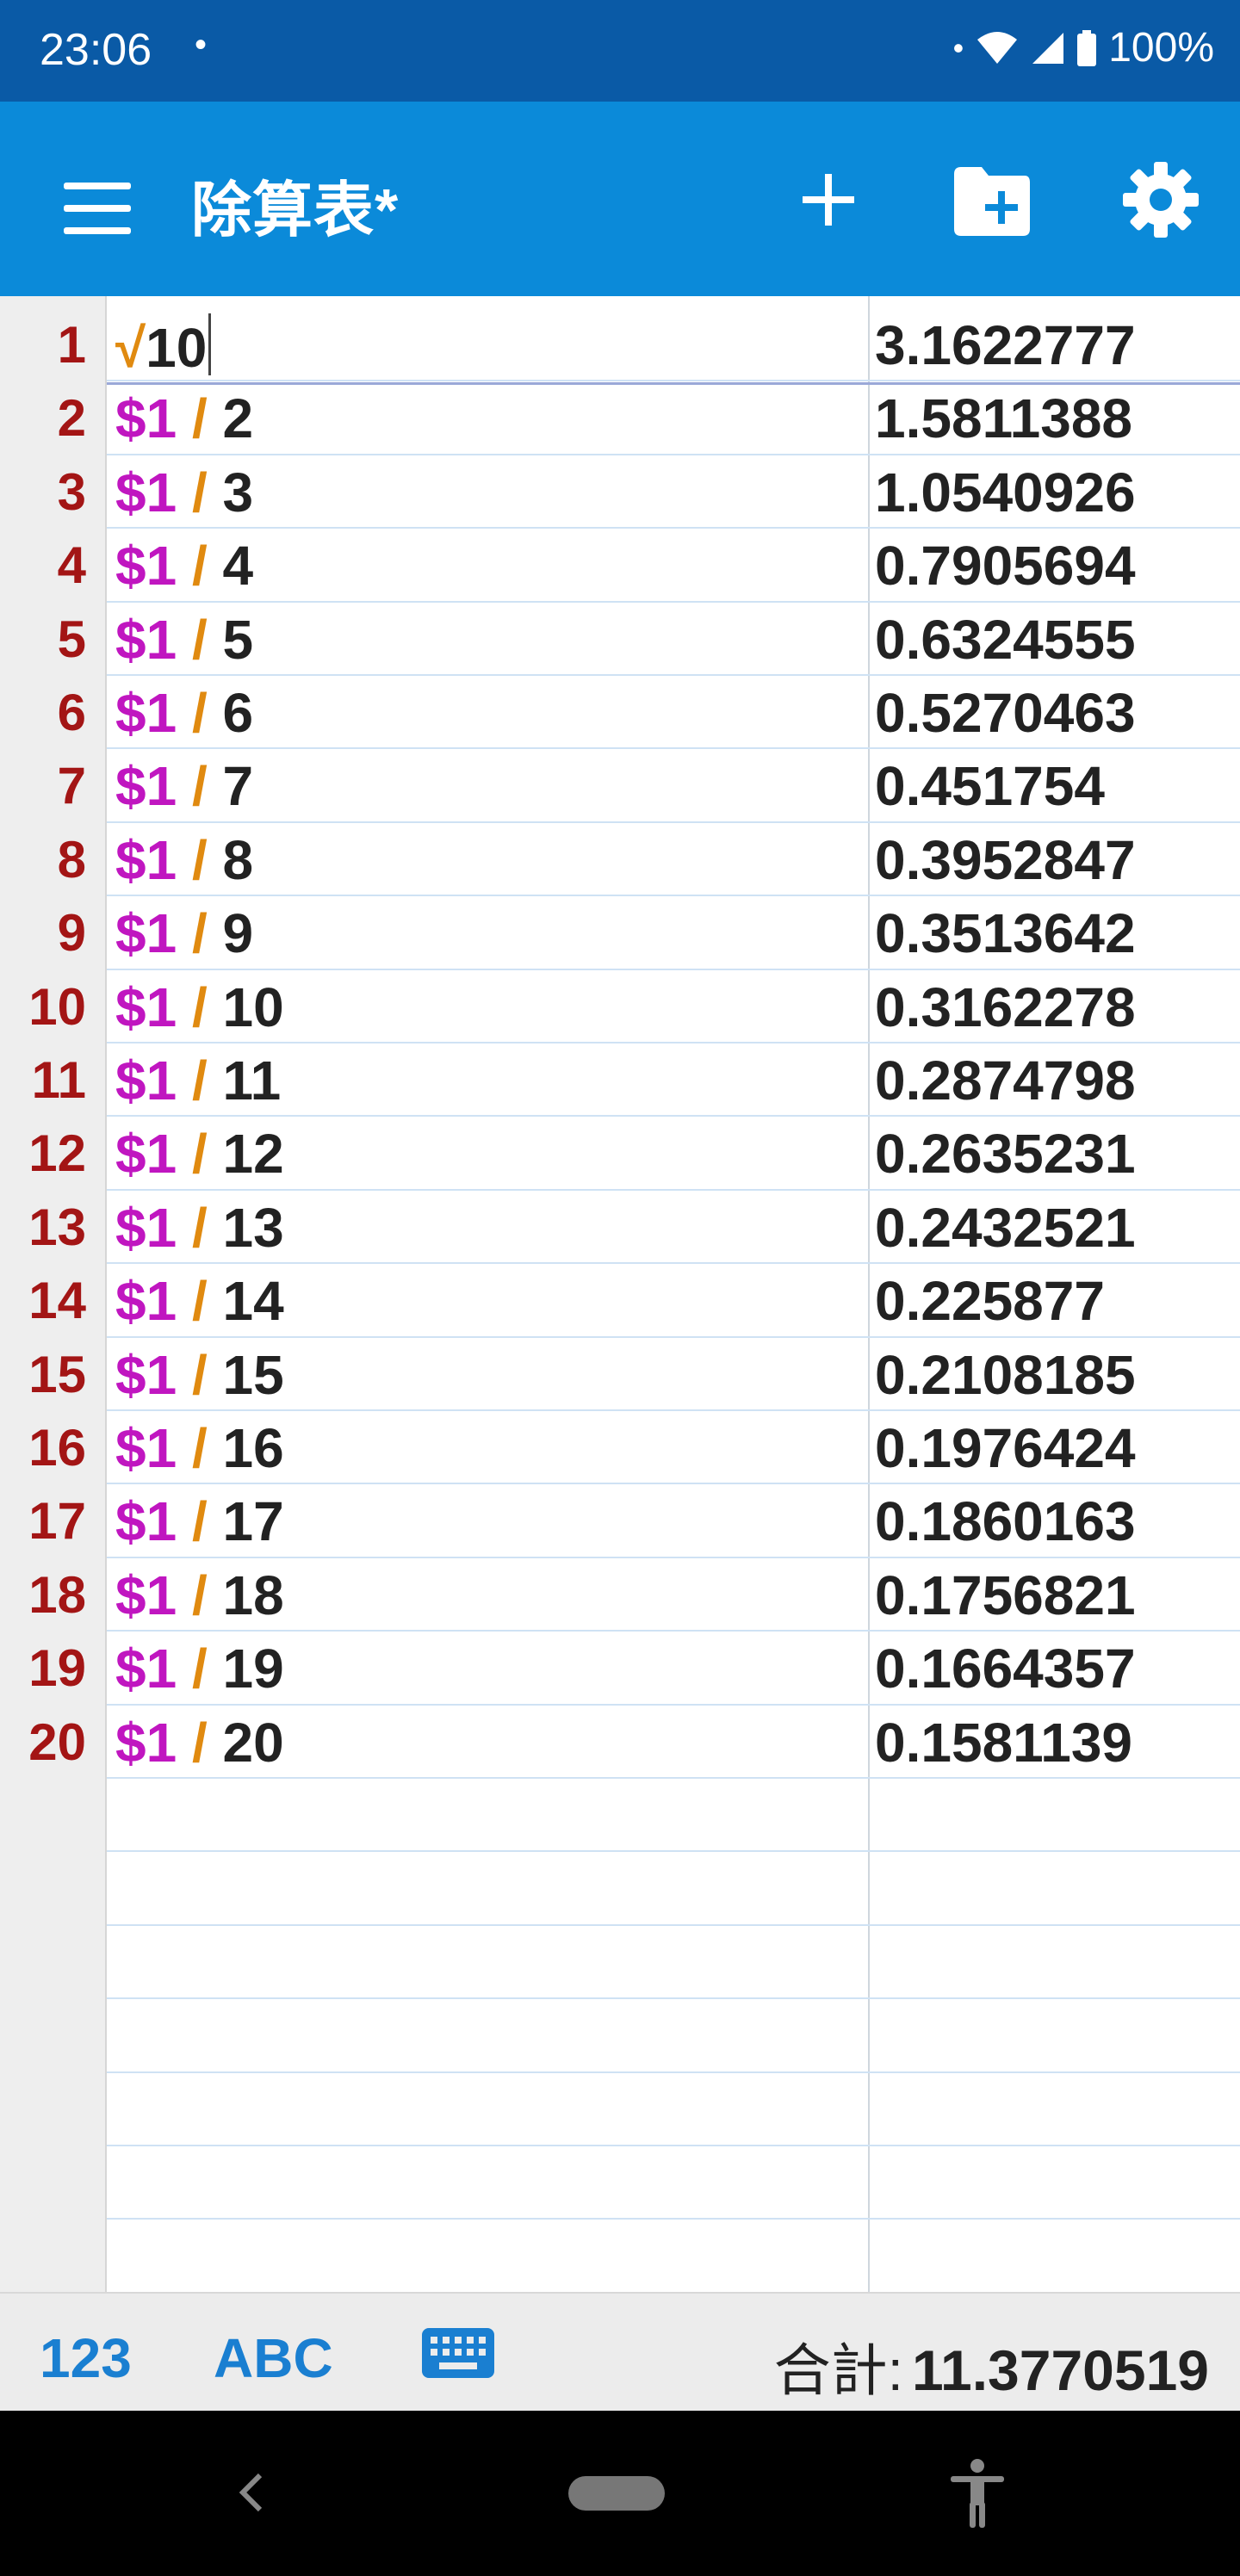 The width and height of the screenshot is (1240, 2576). What do you see at coordinates (1006, 713) in the screenshot?
I see `result-cell: 0.5270463` at bounding box center [1006, 713].